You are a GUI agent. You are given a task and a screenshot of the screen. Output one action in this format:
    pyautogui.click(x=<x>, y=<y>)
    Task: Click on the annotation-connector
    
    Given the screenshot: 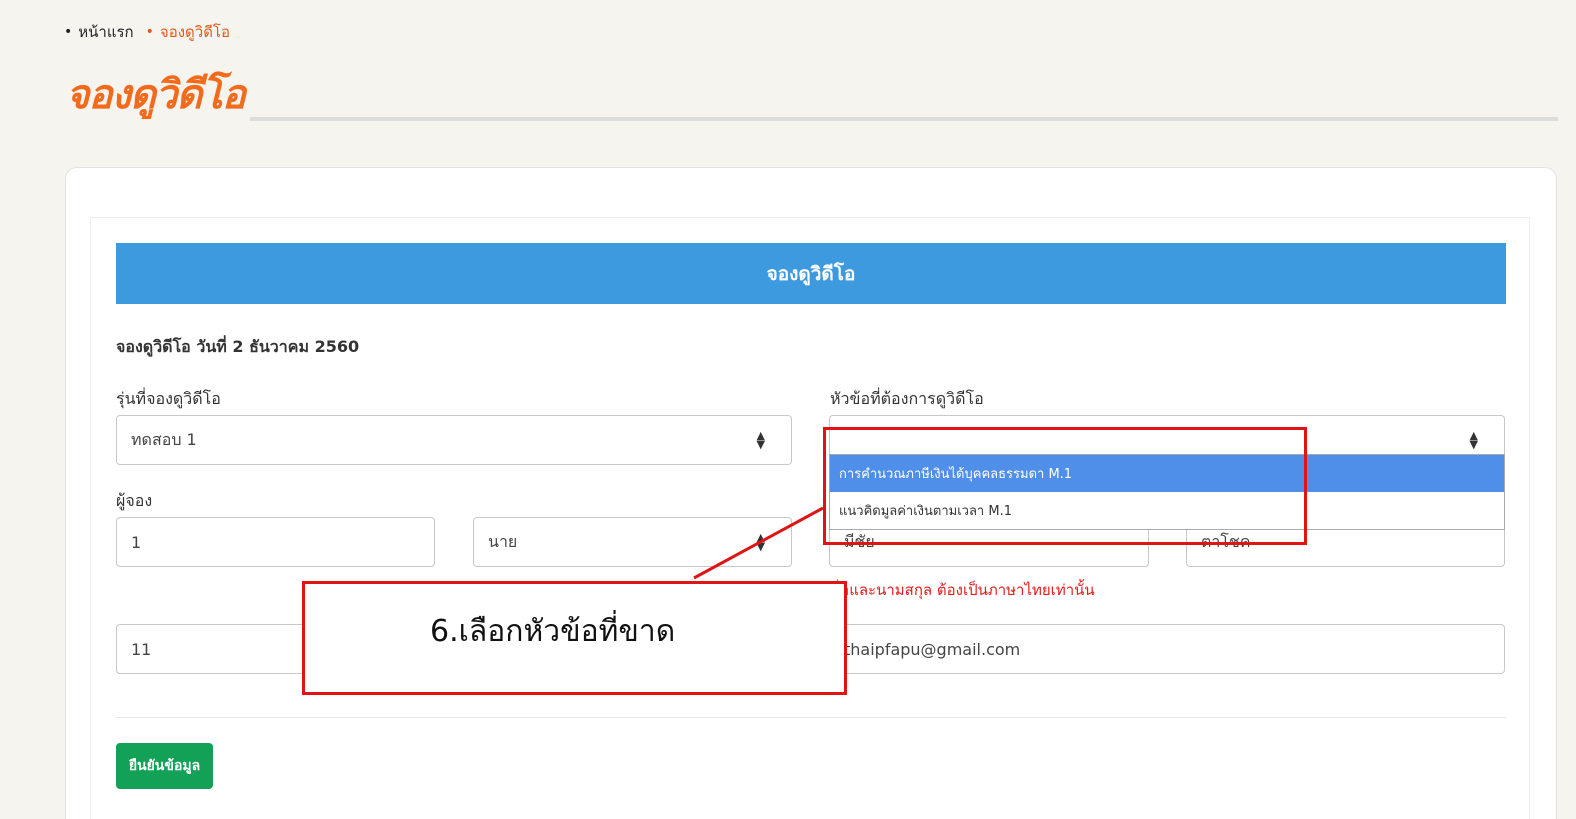 What is the action you would take?
    pyautogui.click(x=758, y=543)
    